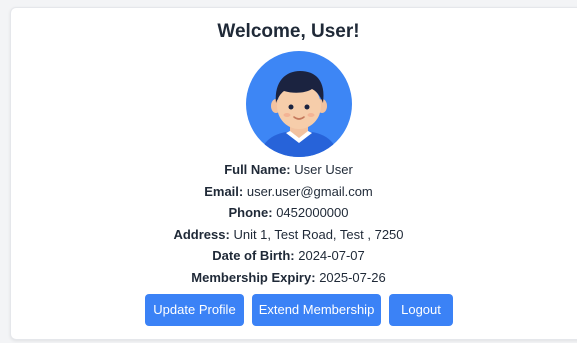 The height and width of the screenshot is (343, 577). What do you see at coordinates (194, 310) in the screenshot?
I see `update-profile-button: Update Profile` at bounding box center [194, 310].